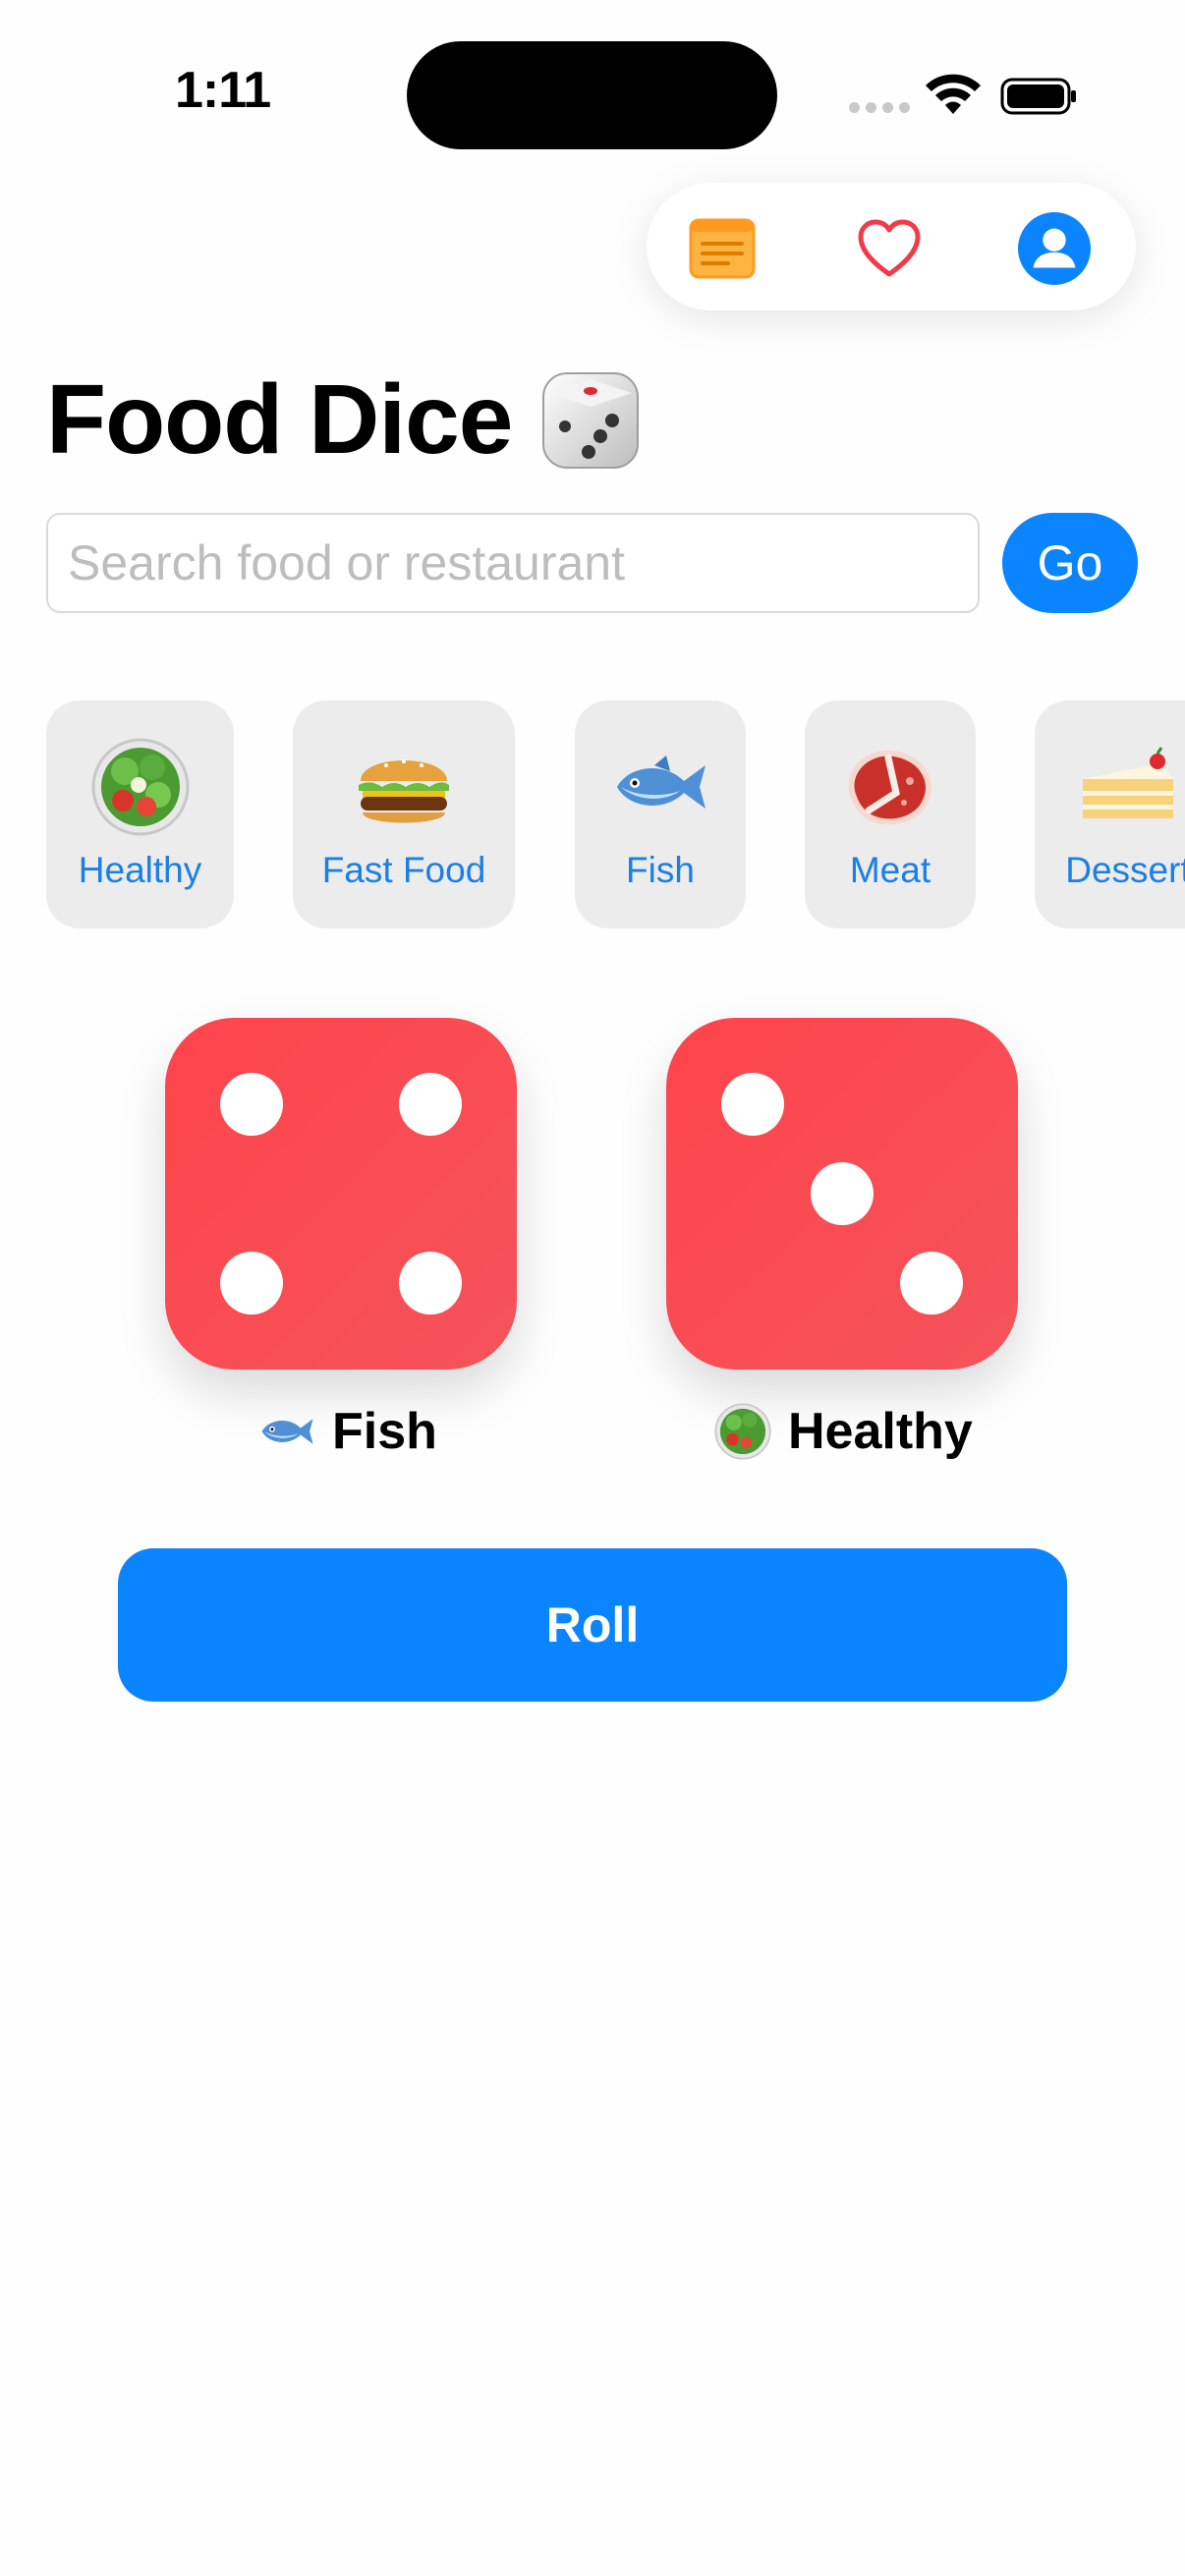  Describe the element at coordinates (140, 870) in the screenshot. I see `category-label: Healthy` at that location.